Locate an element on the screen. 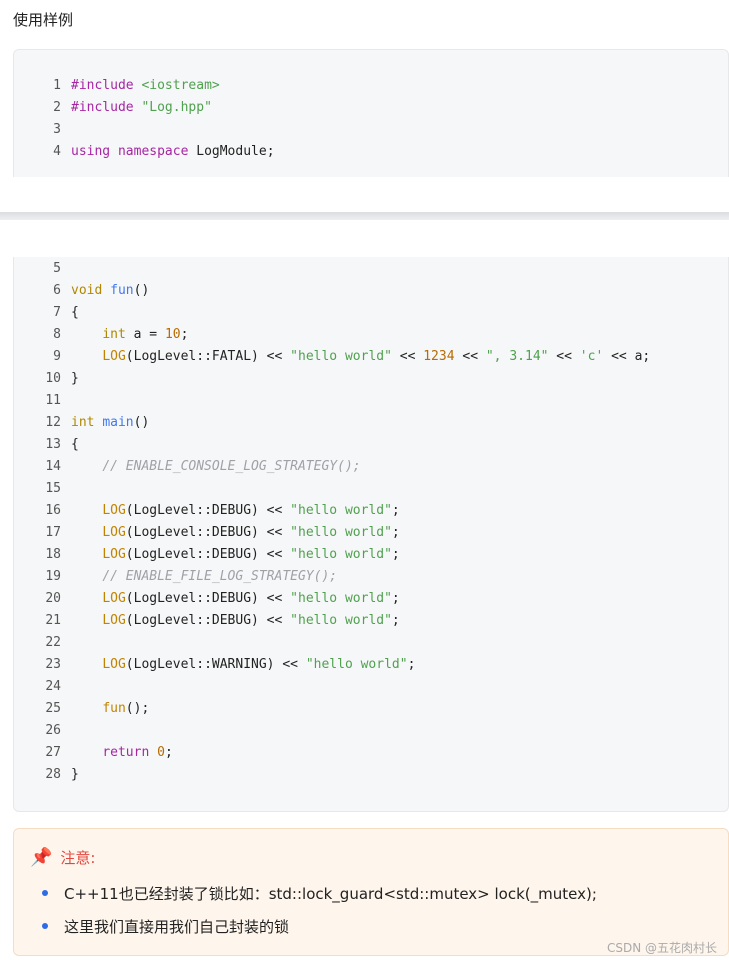 The height and width of the screenshot is (960, 729). code-line: 19 // ENABLE_FILE_LOG_STRATEGY(); is located at coordinates (371, 577).